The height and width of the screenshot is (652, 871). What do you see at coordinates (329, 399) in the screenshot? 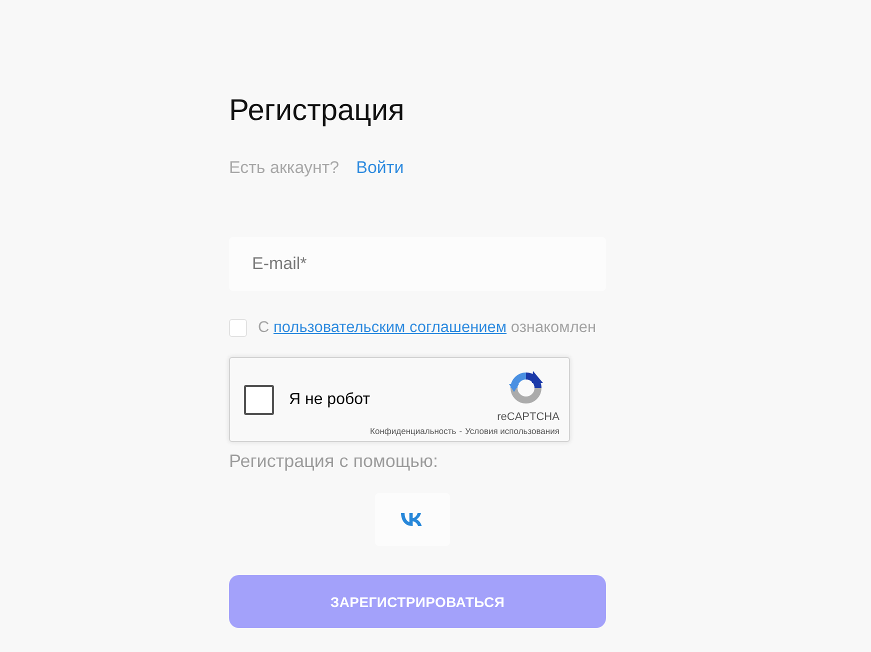
I see `captcha-label: Я не робот` at bounding box center [329, 399].